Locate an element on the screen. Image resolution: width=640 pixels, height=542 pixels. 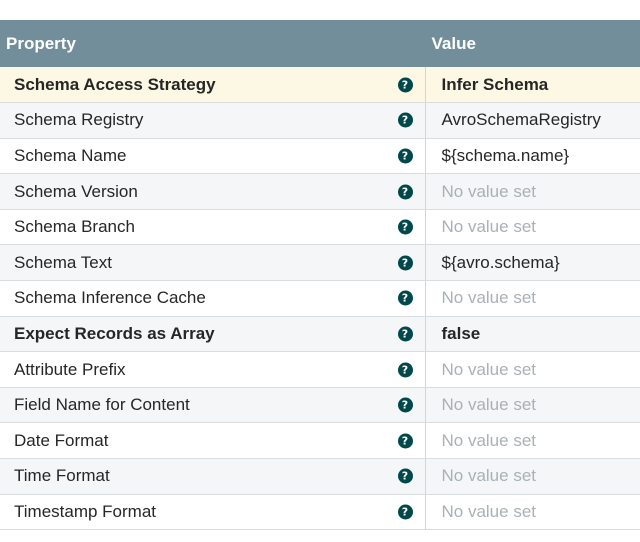
property-value: ${schema.name} is located at coordinates (505, 155).